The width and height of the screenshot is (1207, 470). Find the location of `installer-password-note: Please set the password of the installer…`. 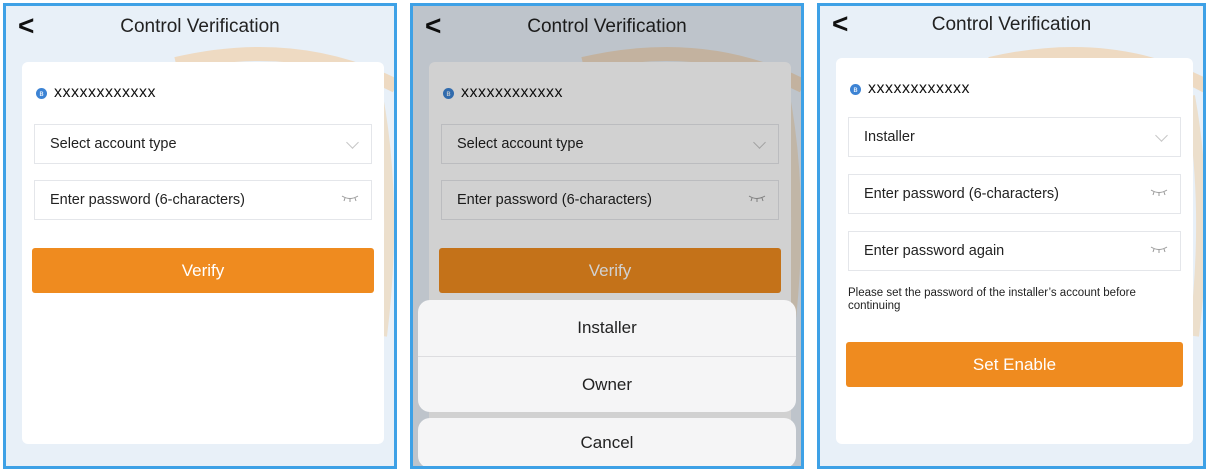

installer-password-note: Please set the password of the installer… is located at coordinates (992, 299).